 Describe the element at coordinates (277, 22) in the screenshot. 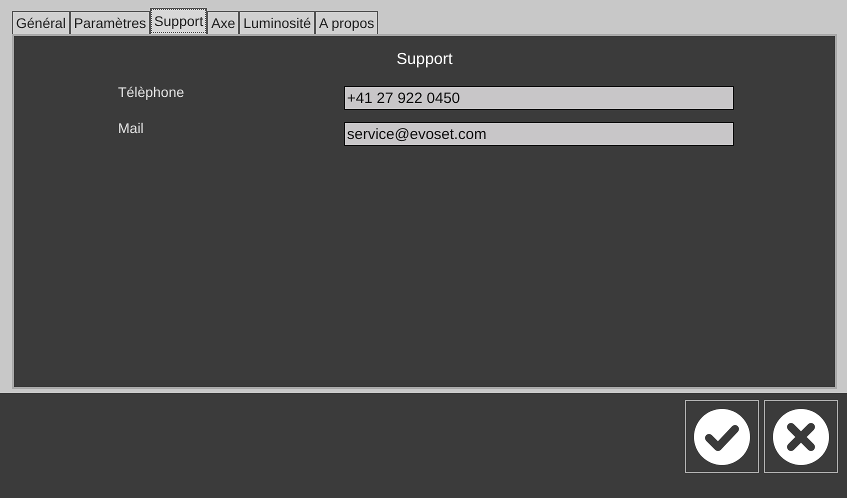

I see `tab: Luminosité` at that location.